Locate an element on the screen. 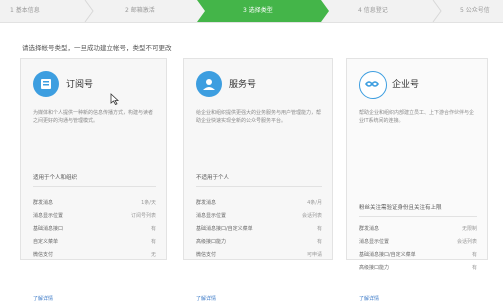  step-select-type: 3 选择类型 is located at coordinates (258, 10).